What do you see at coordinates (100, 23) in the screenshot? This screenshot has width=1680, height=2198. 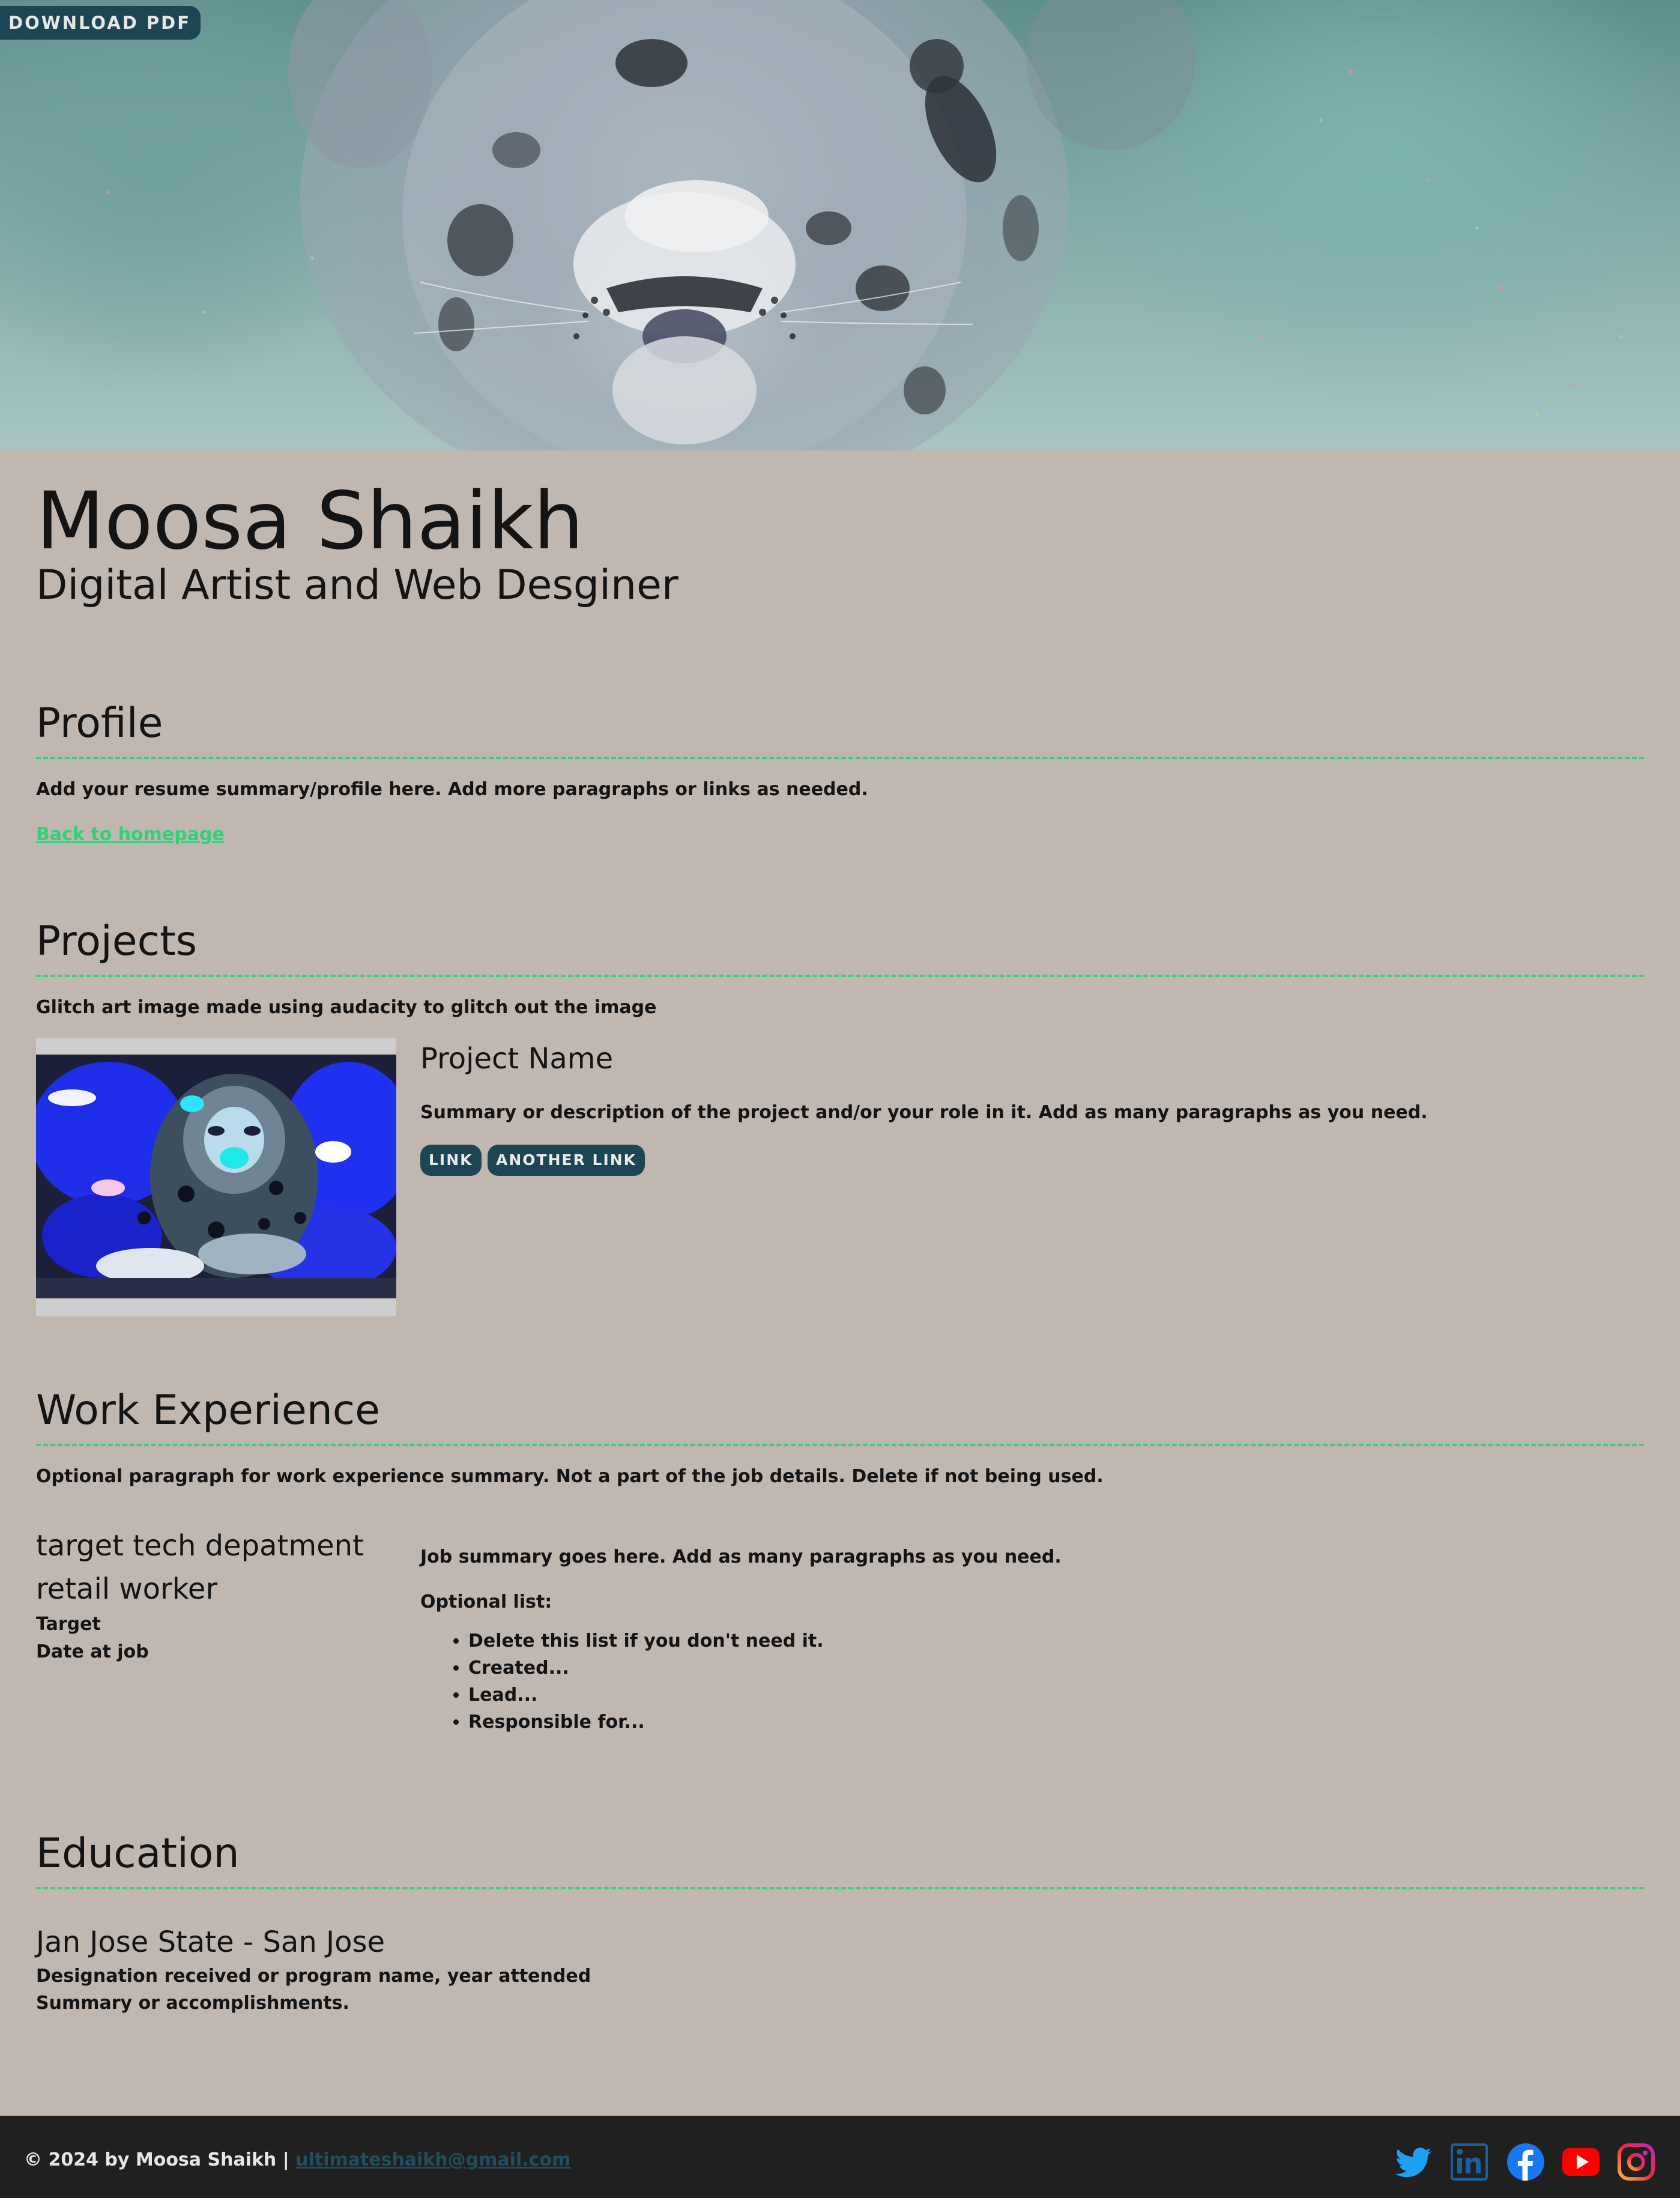 I see `download-pdf-button: DOWNLOAD PDF` at bounding box center [100, 23].